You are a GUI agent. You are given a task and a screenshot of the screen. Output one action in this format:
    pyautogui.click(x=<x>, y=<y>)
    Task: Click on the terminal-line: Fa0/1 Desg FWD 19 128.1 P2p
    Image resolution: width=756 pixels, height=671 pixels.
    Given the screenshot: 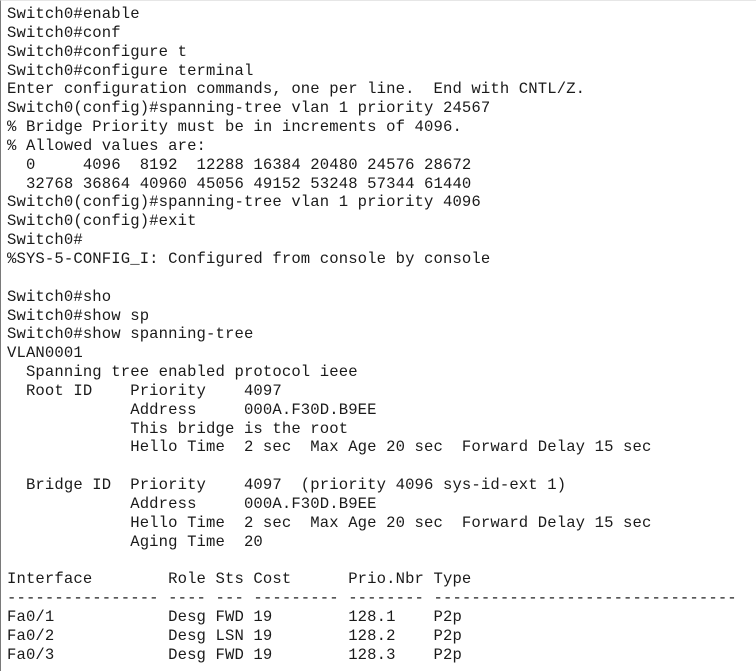 What is the action you would take?
    pyautogui.click(x=234, y=617)
    